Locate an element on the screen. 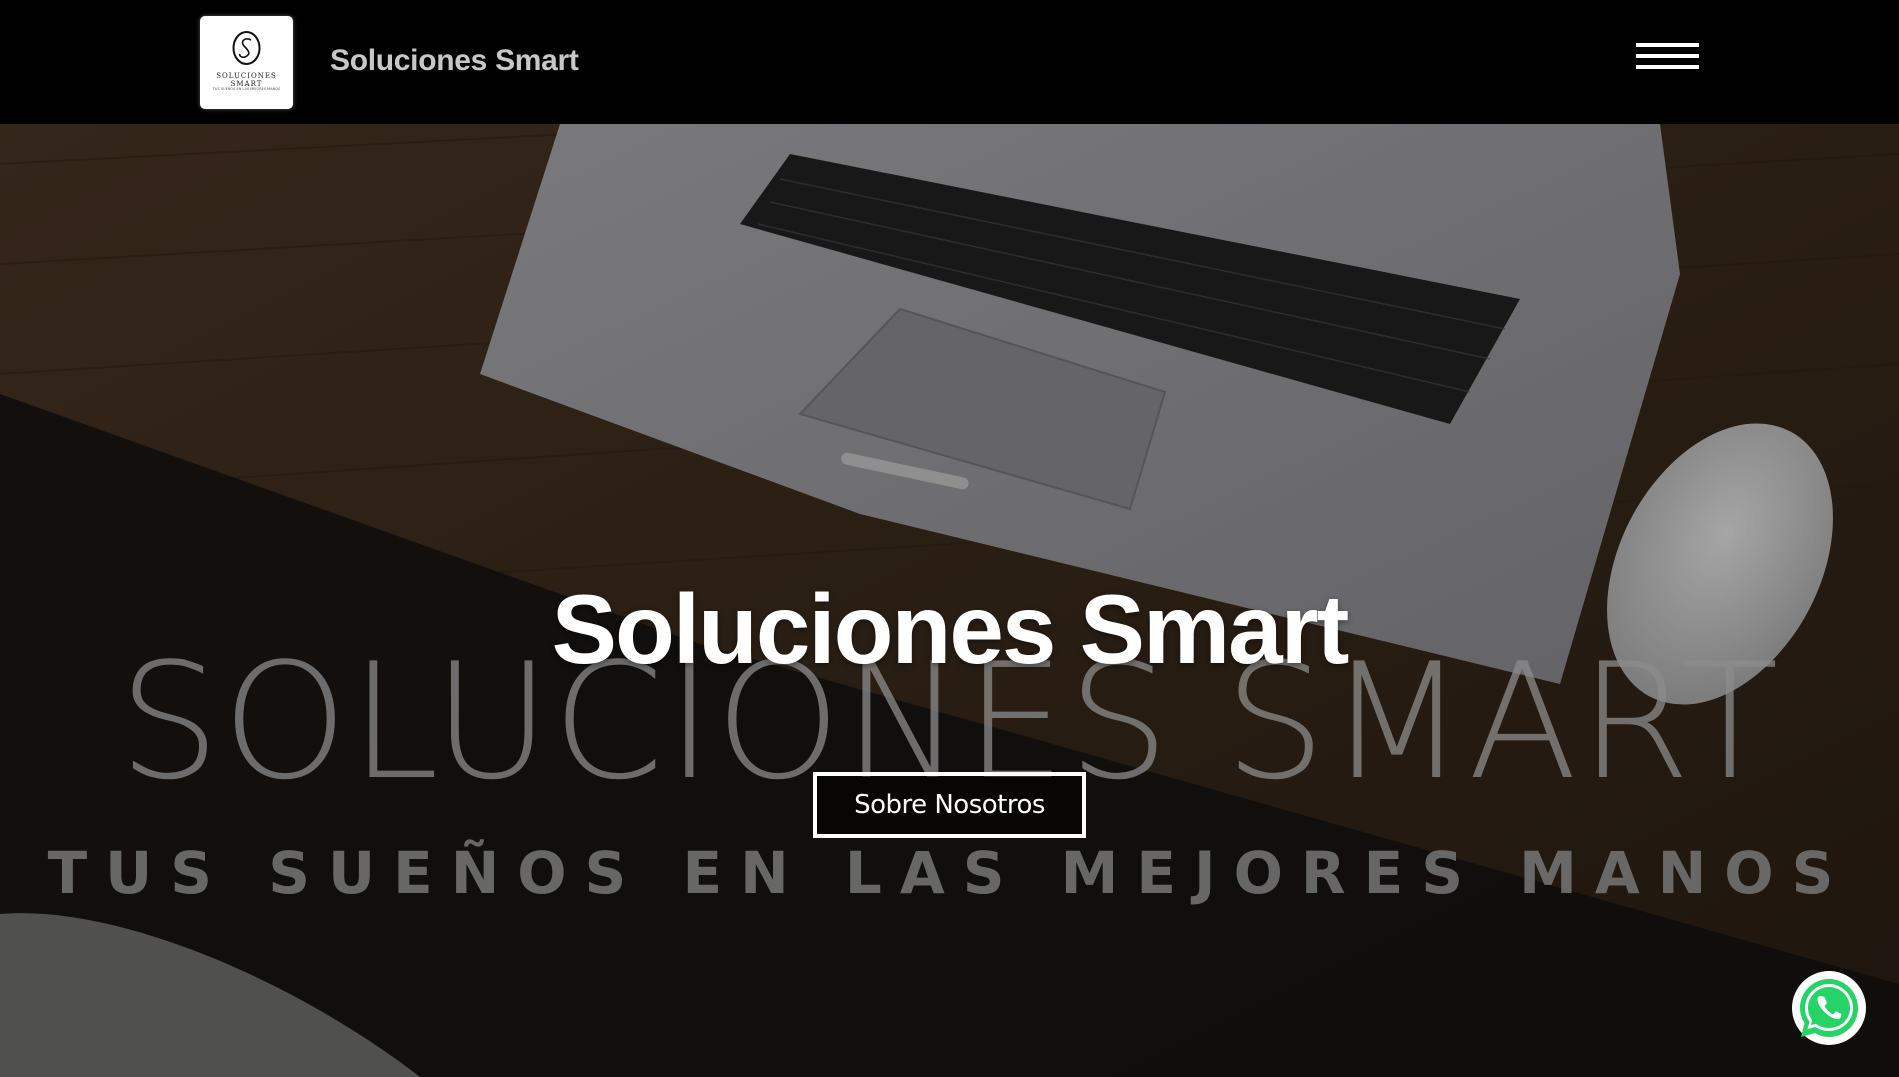  background-tagline-text: TUS SUEÑOS EN LAS MEJORES MANOS is located at coordinates (949, 873).